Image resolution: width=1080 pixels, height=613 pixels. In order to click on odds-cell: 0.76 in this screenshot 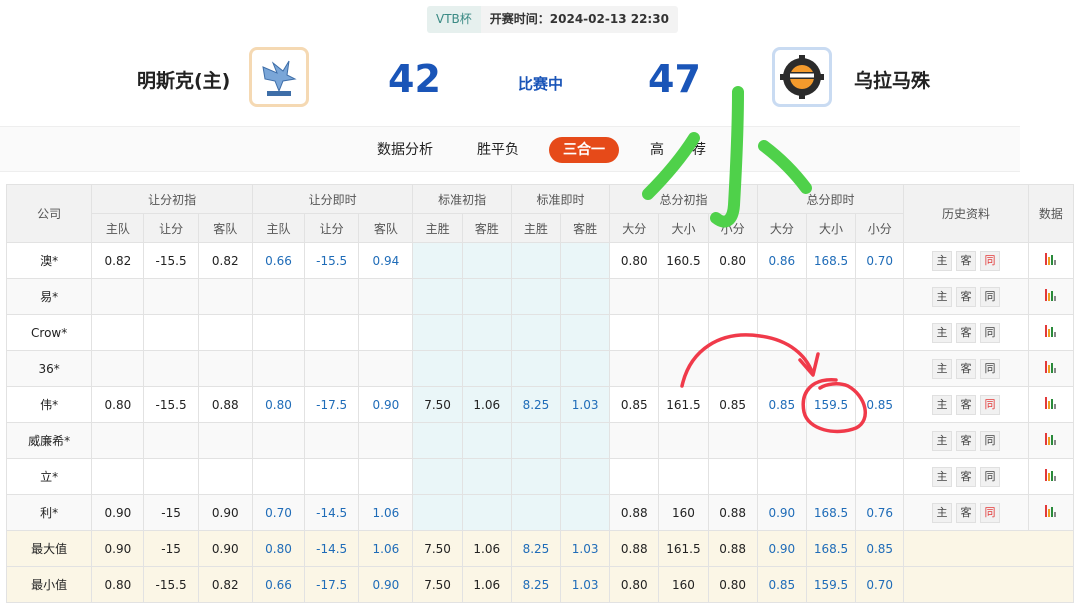, I will do `click(880, 512)`.